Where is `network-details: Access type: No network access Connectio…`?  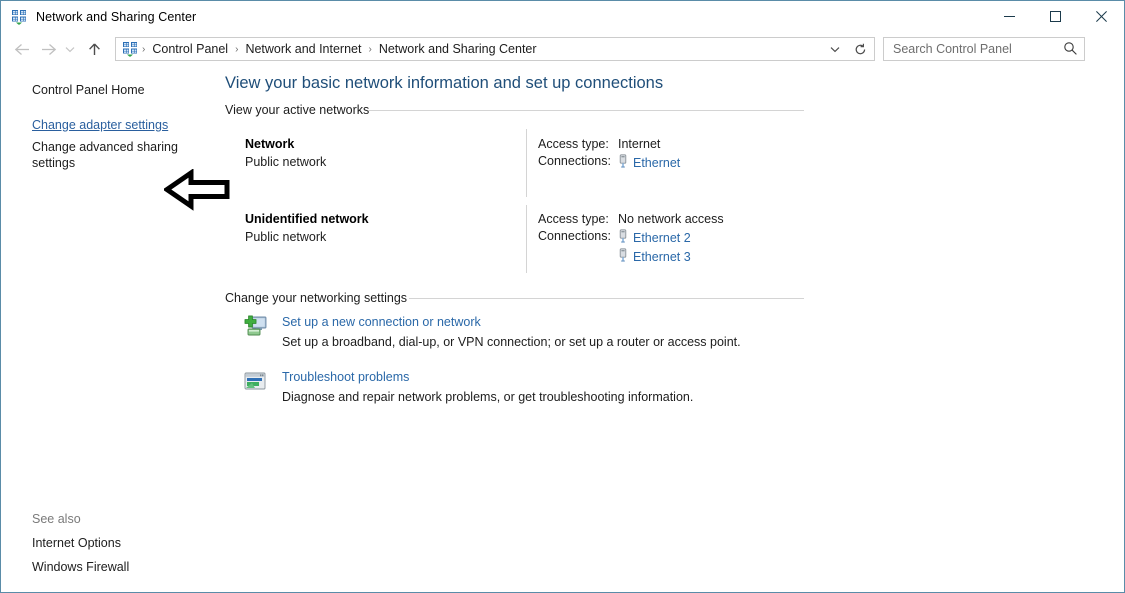 network-details: Access type: No network access Connectio… is located at coordinates (631, 241).